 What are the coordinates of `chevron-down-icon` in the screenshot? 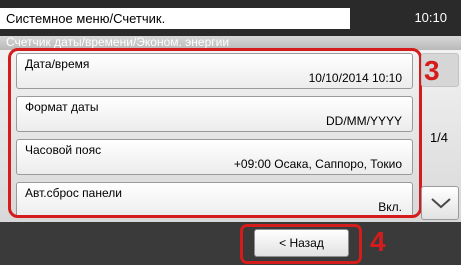 It's located at (441, 203).